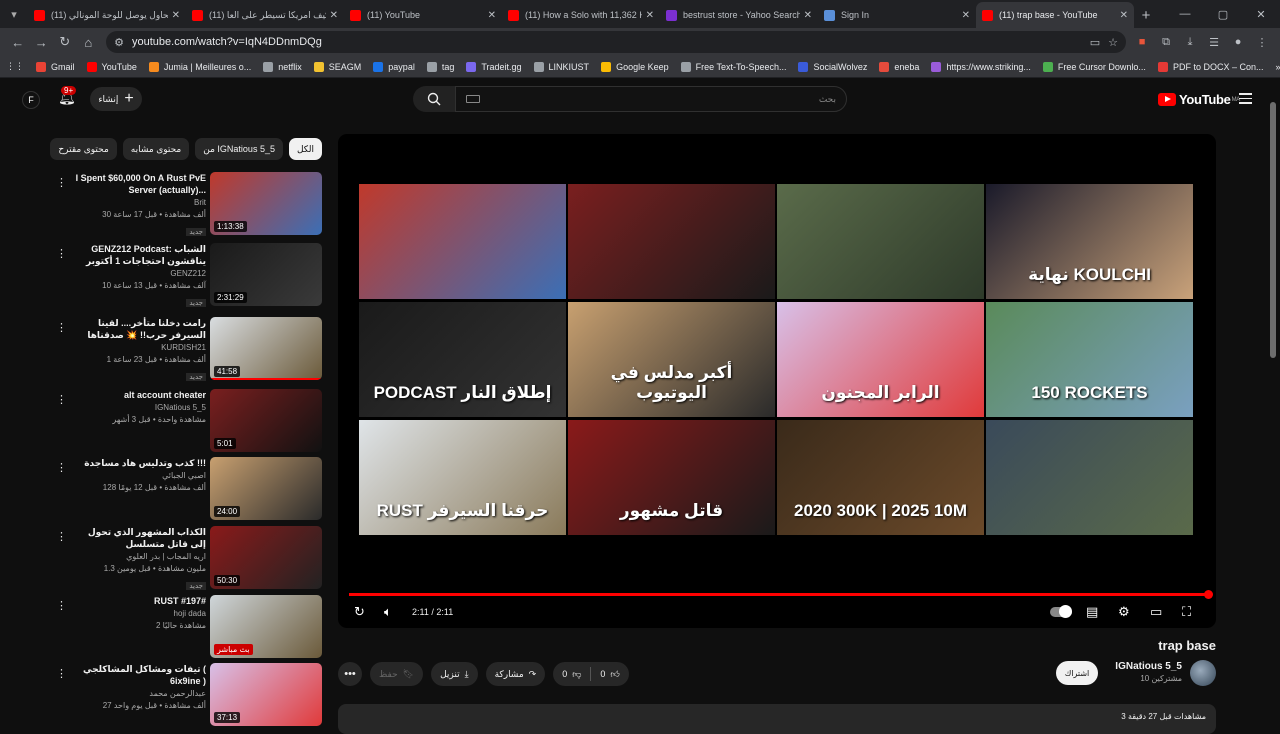 This screenshot has height=734, width=1280. What do you see at coordinates (138, 348) in the screenshot?
I see `recommendation-channel: KURDISH21` at bounding box center [138, 348].